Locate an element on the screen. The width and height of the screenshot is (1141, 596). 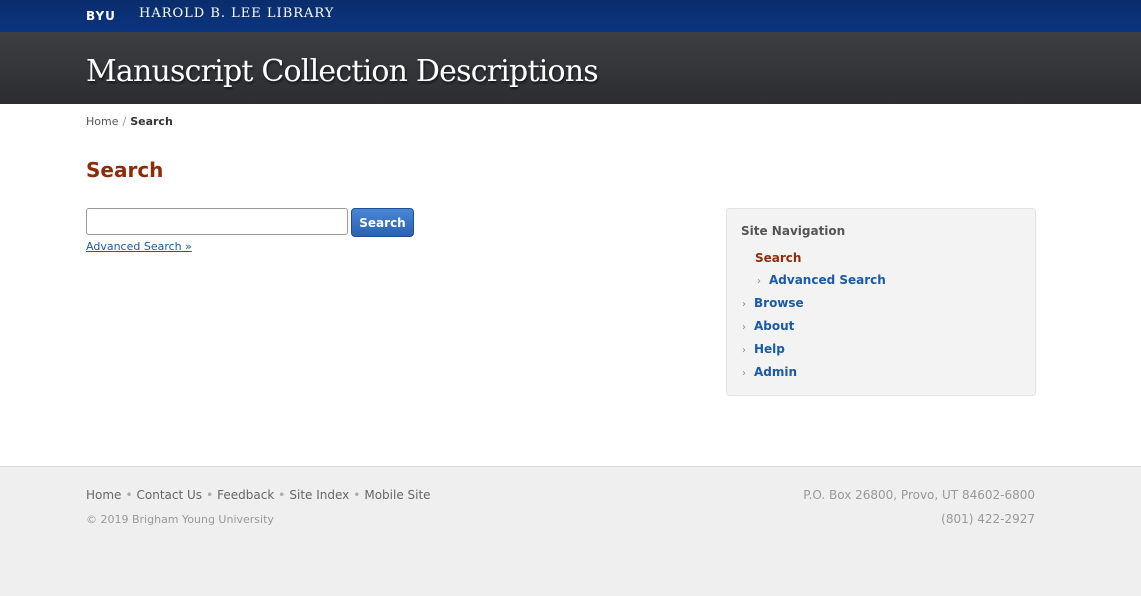
footer-link-site-index: Site Index is located at coordinates (319, 495).